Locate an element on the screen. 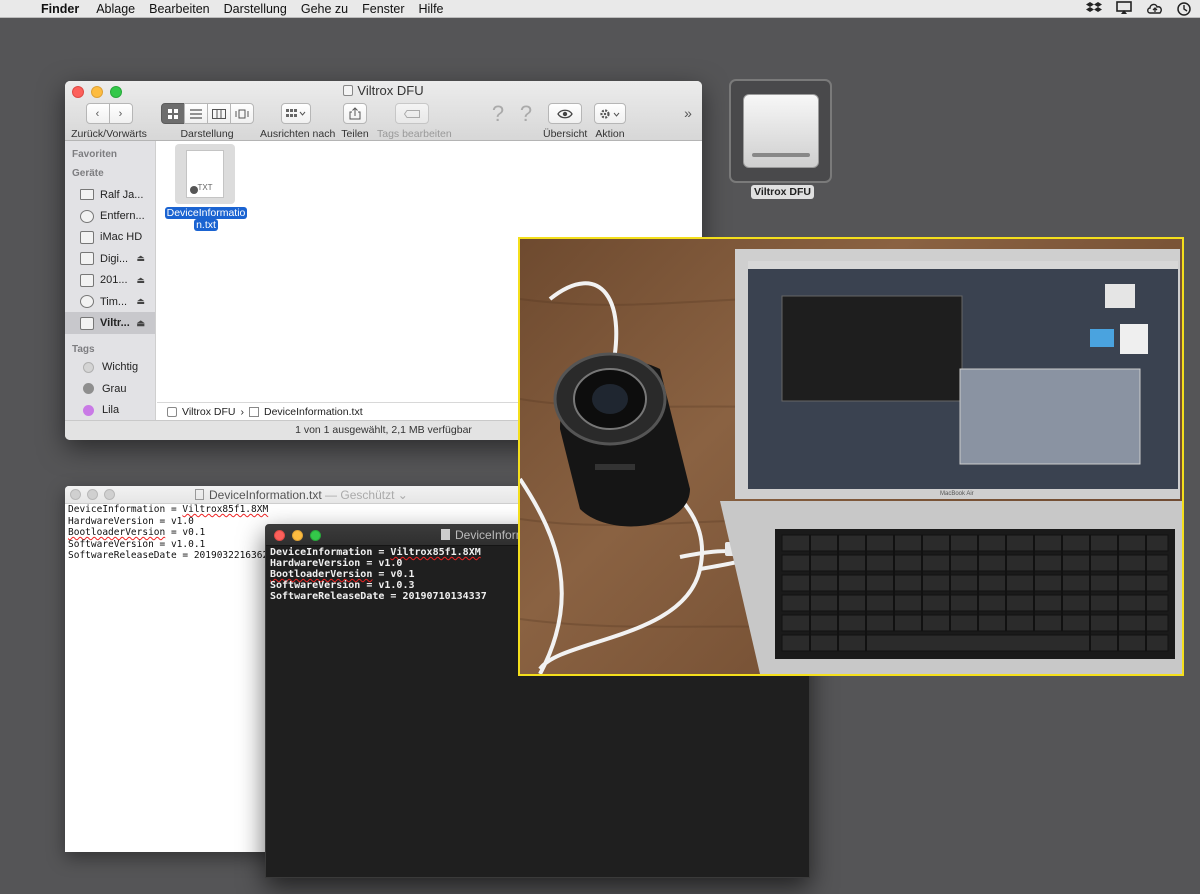 This screenshot has height=894, width=1200. share-button is located at coordinates (355, 113).